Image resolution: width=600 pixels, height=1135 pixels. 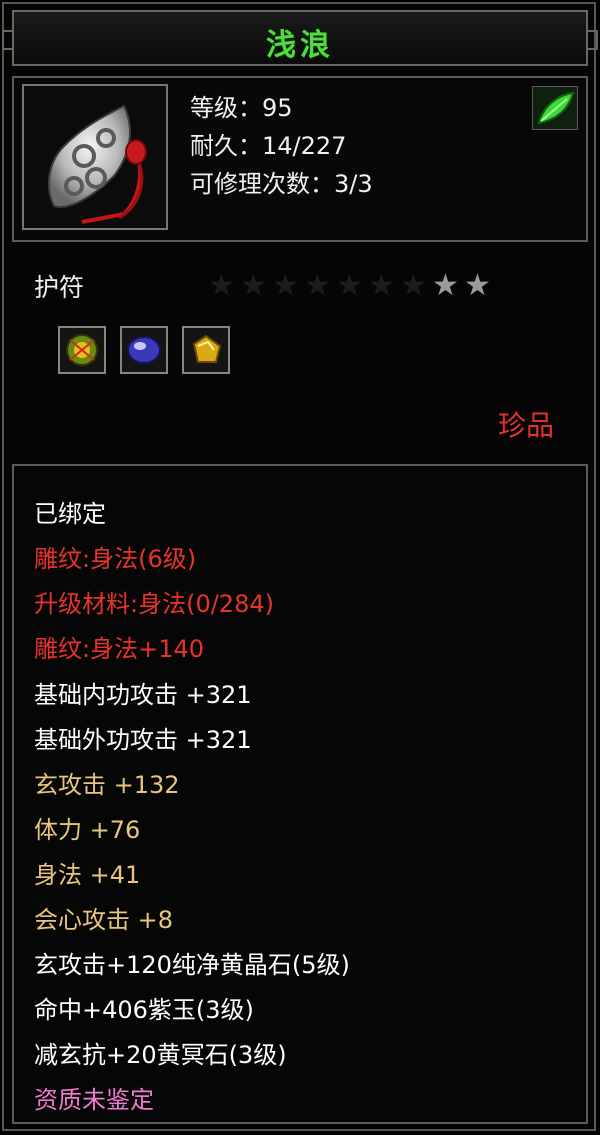 What do you see at coordinates (555, 108) in the screenshot?
I see `green-leaf-badge-icon` at bounding box center [555, 108].